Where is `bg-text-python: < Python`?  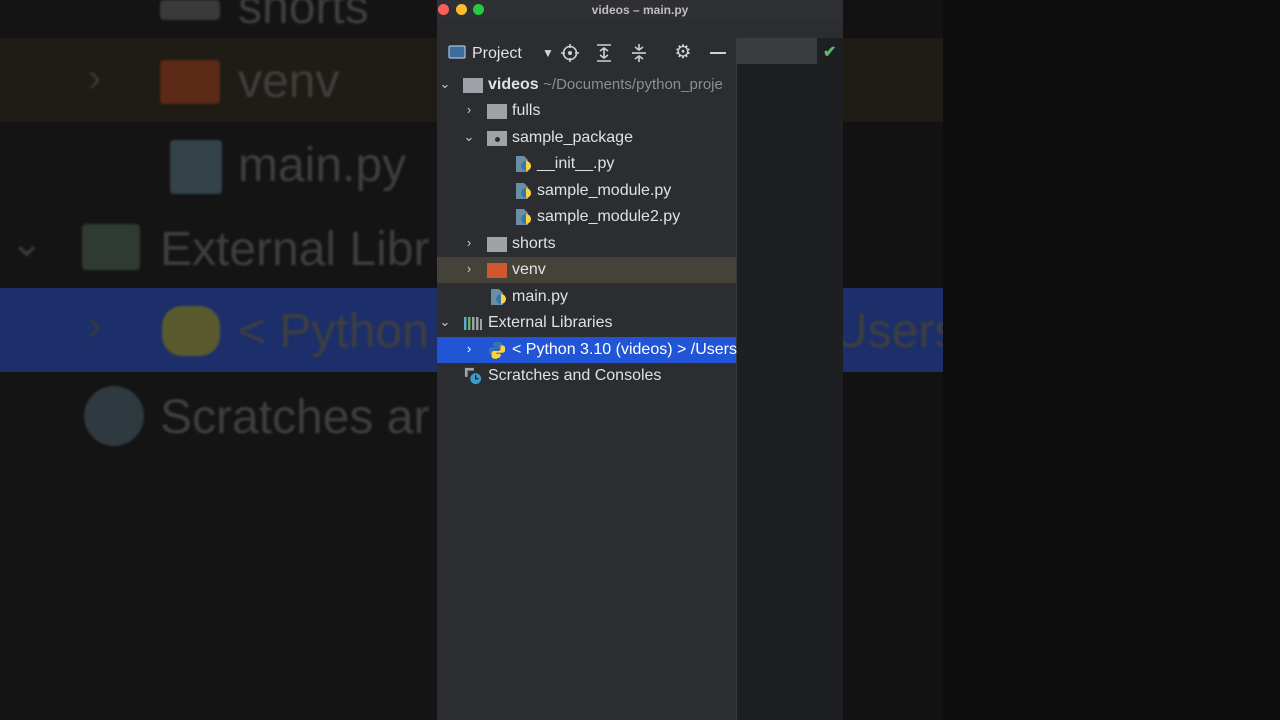
bg-text-python: < Python is located at coordinates (333, 331).